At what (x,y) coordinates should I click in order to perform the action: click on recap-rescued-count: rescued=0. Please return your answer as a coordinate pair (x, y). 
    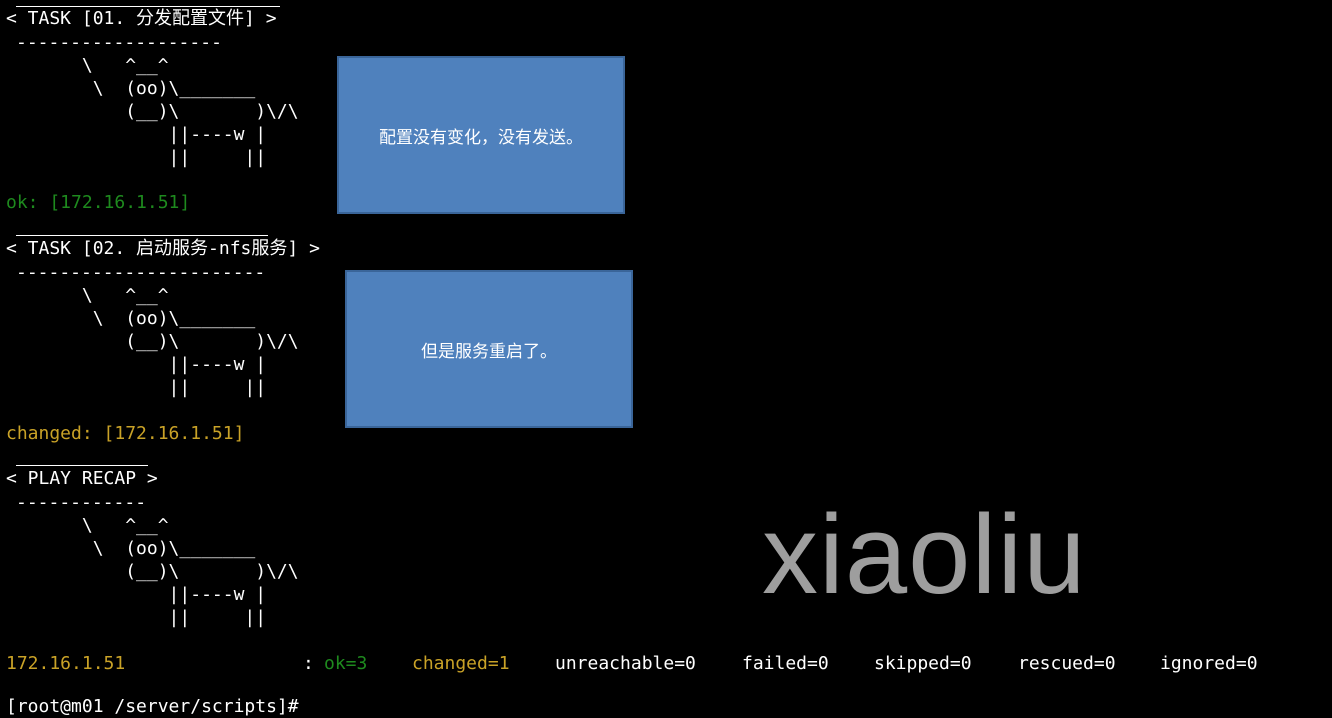
    Looking at the image, I should click on (1067, 663).